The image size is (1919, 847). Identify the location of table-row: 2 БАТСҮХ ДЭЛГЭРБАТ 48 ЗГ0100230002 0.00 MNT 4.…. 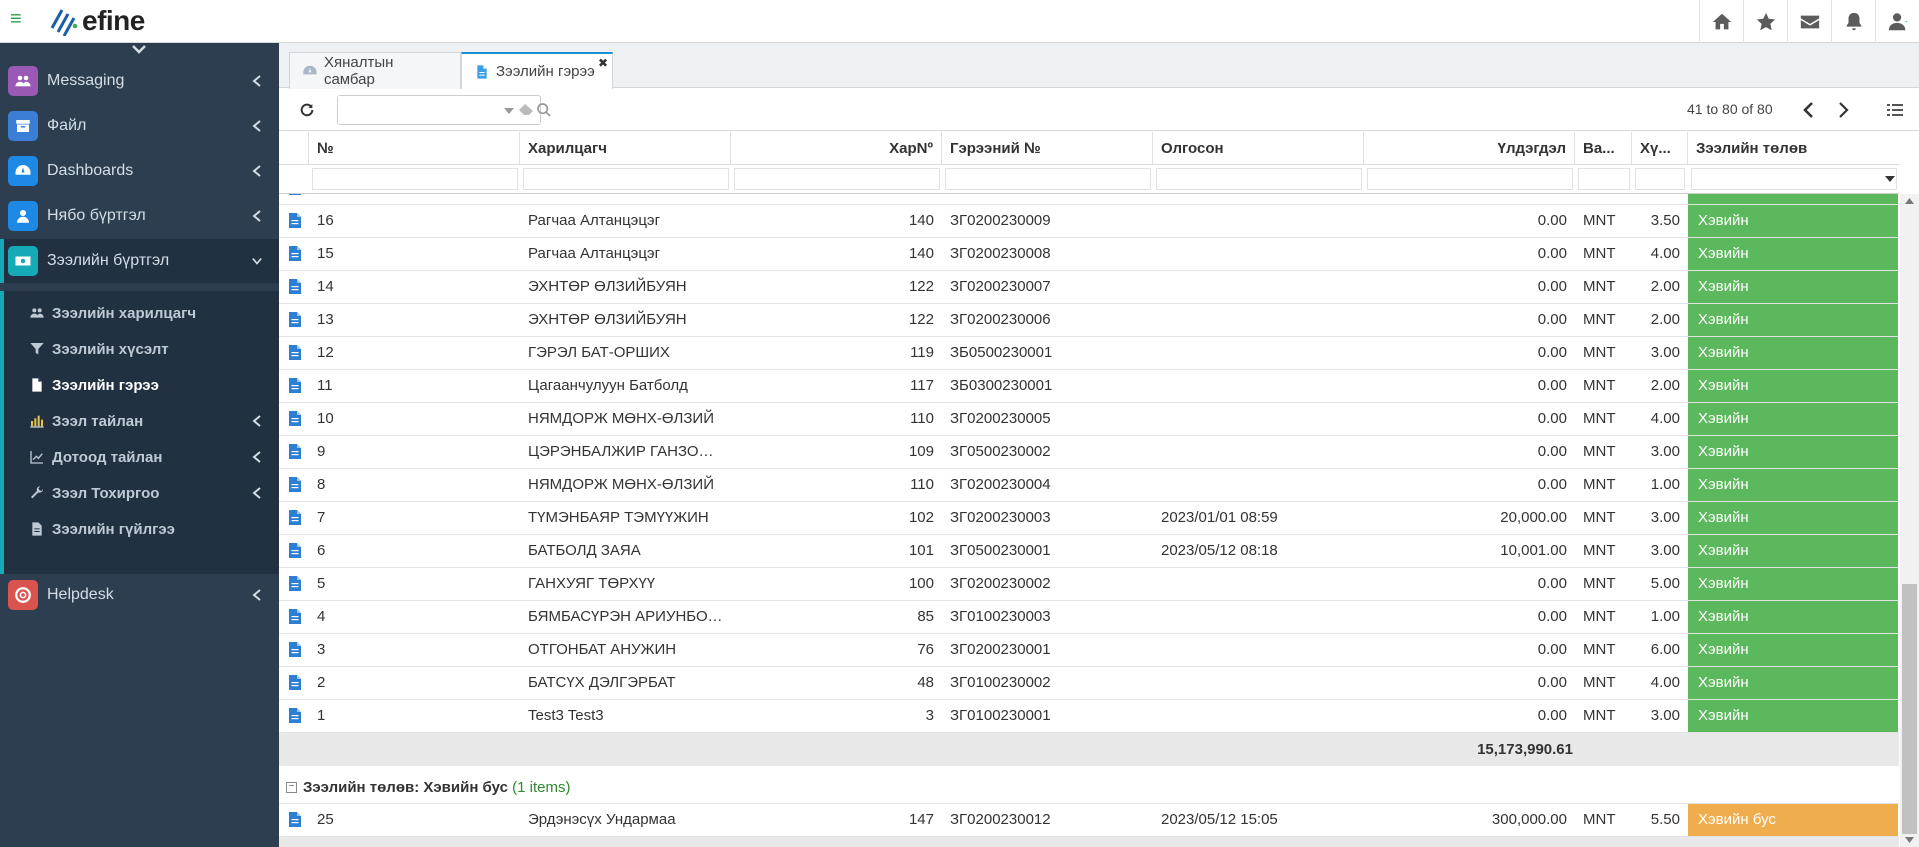
(1089, 683).